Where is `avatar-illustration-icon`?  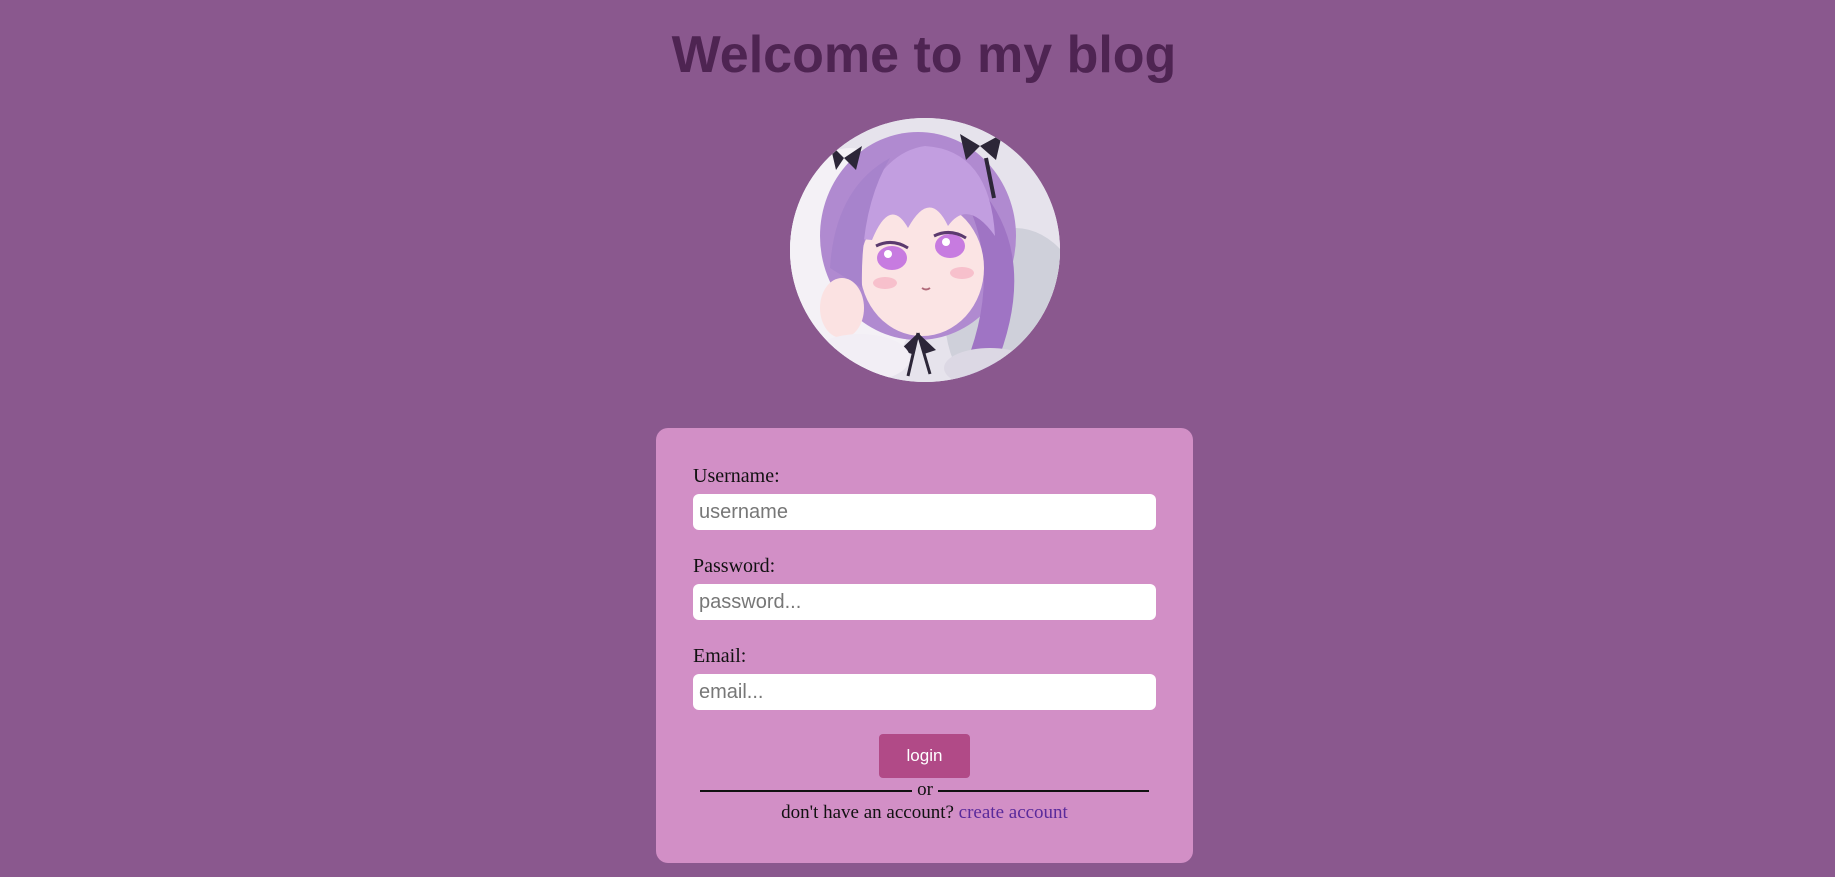
avatar-illustration-icon is located at coordinates (925, 250).